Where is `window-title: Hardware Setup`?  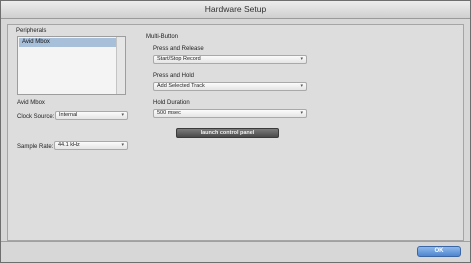 window-title: Hardware Setup is located at coordinates (235, 10).